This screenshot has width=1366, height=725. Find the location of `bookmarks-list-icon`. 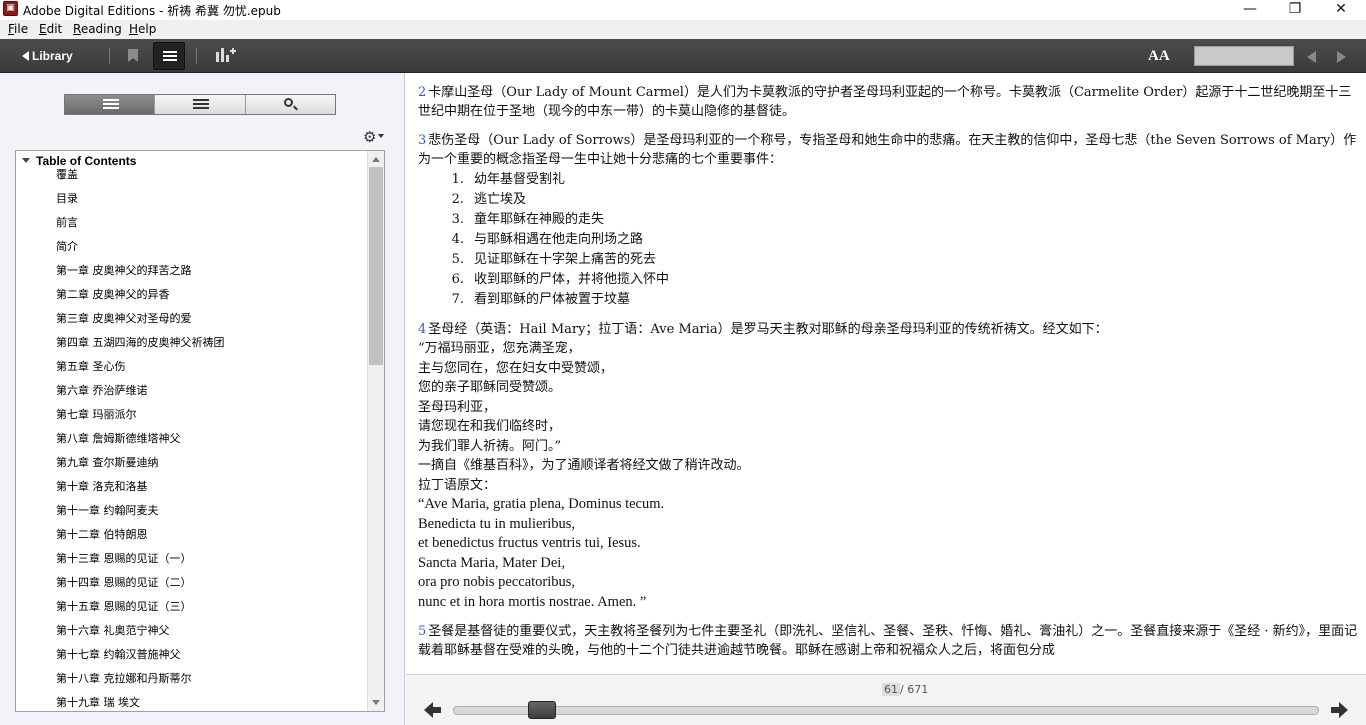

bookmarks-list-icon is located at coordinates (201, 104).